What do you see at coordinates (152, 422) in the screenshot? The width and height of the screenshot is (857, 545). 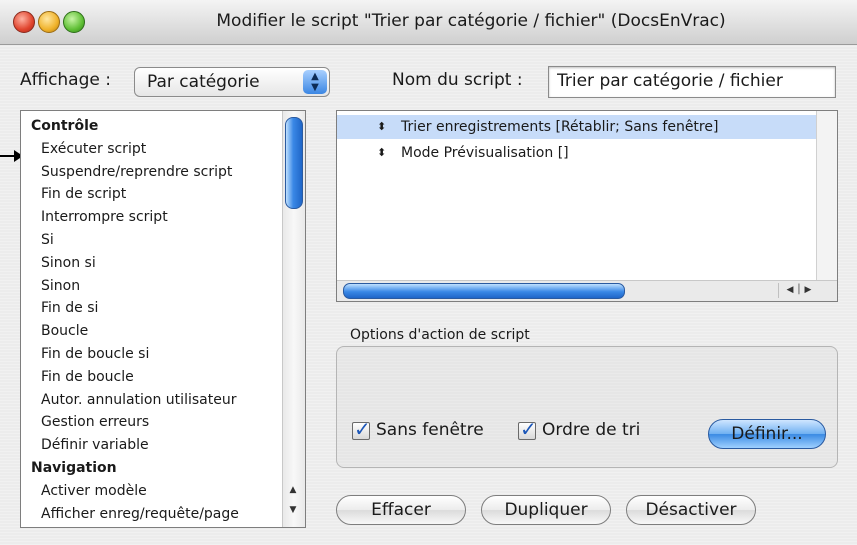 I see `list-item: Gestion erreurs` at bounding box center [152, 422].